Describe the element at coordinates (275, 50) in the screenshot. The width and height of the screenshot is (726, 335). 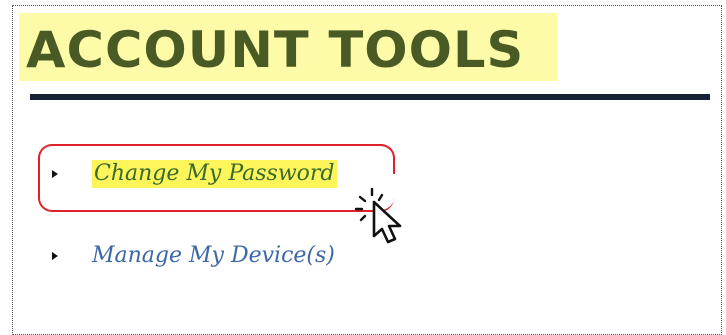
I see `page-title: ACCOUNT TOOLS` at that location.